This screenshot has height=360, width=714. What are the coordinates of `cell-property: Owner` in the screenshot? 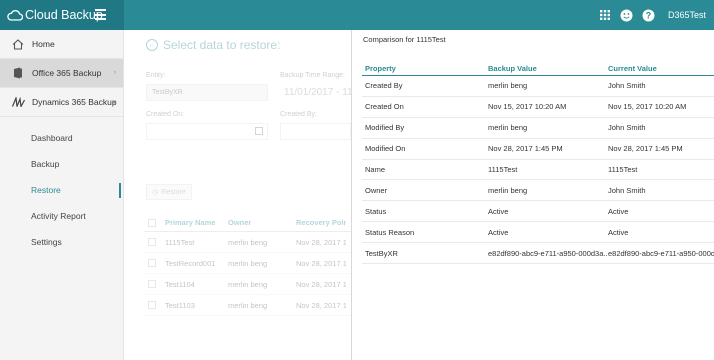 It's located at (376, 190).